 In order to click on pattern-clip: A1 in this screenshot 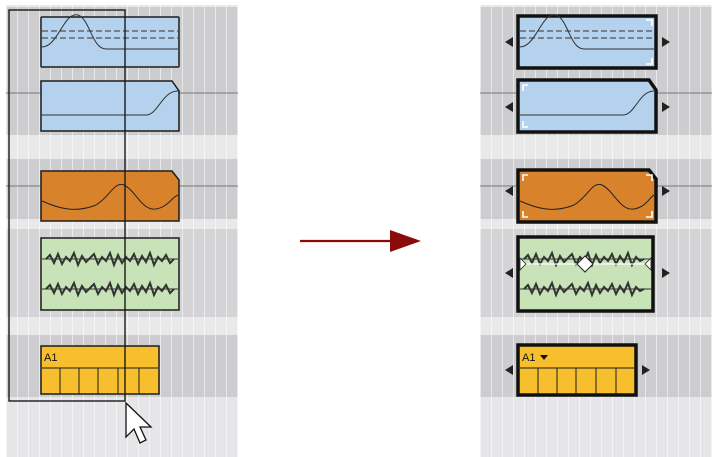, I will do `click(100, 370)`.